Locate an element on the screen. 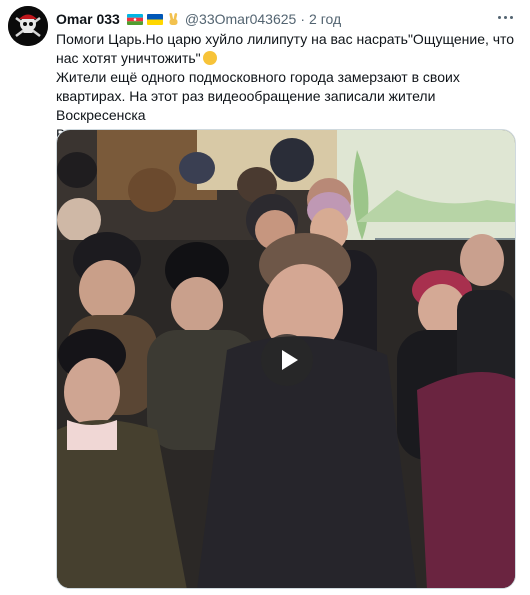 Image resolution: width=530 pixels, height=595 pixels. grinning-face-icon is located at coordinates (209, 58).